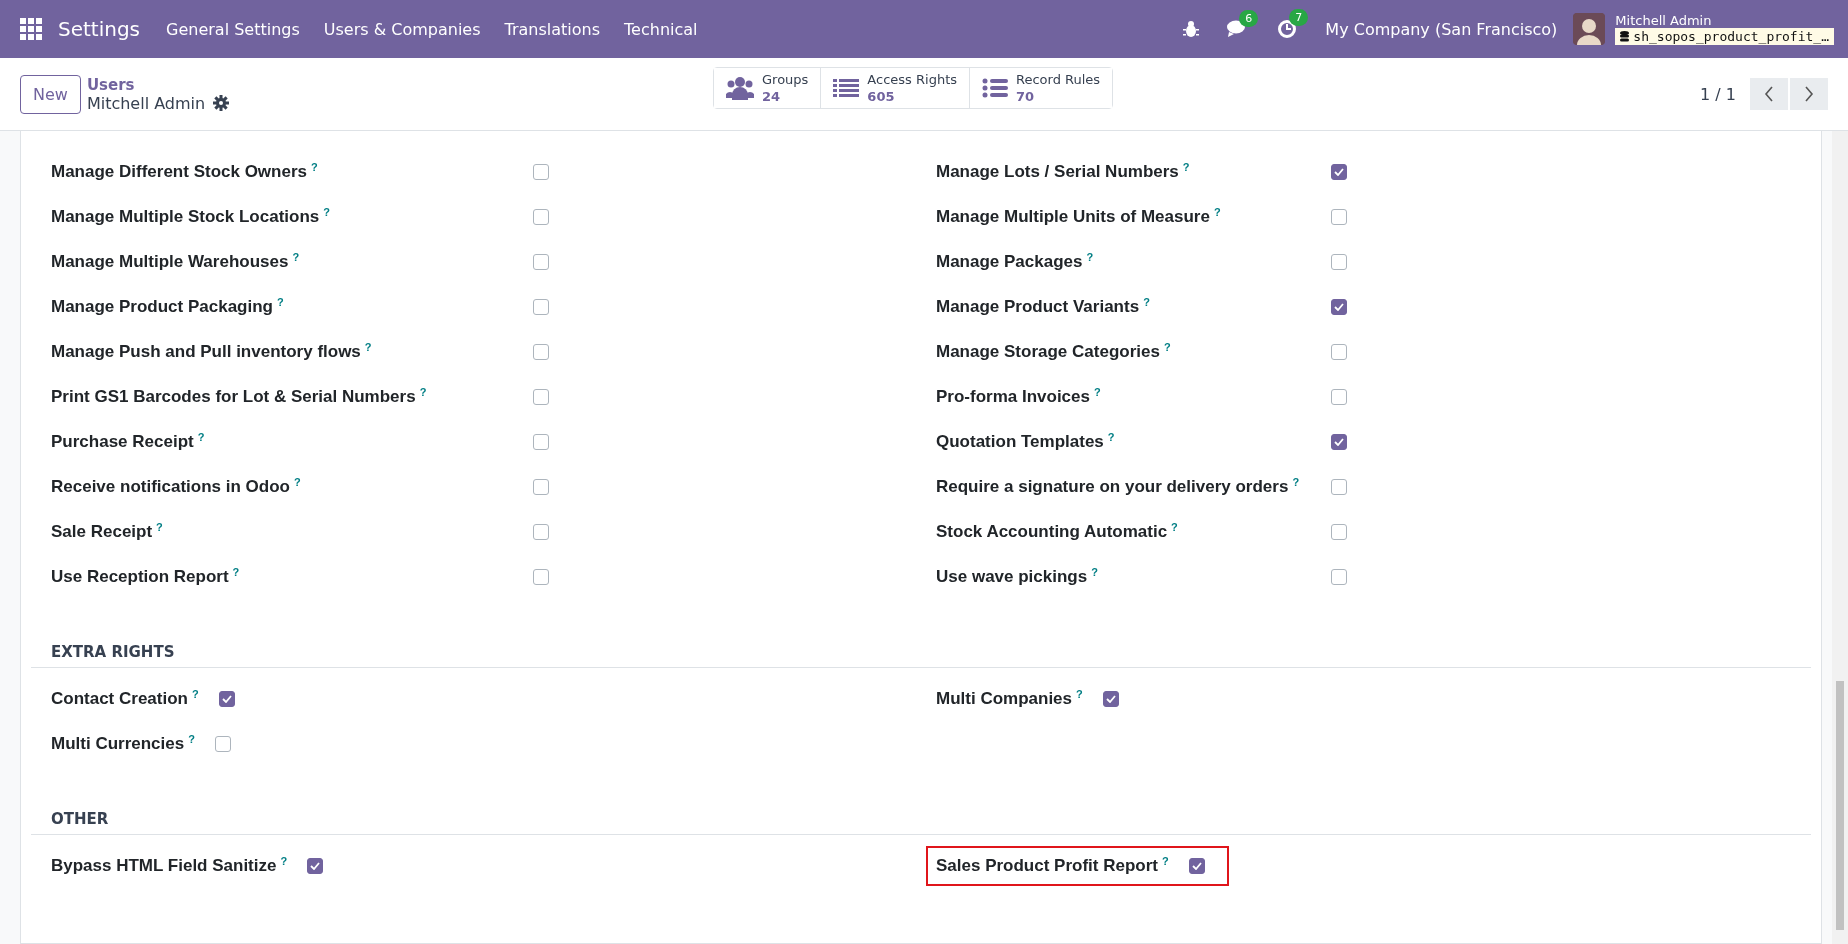  I want to click on menu-item: Translations, so click(552, 29).